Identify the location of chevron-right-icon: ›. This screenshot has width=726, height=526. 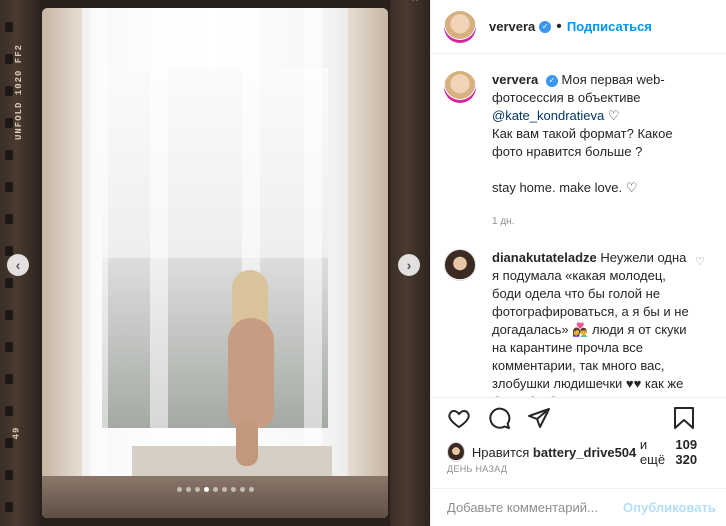
(409, 265).